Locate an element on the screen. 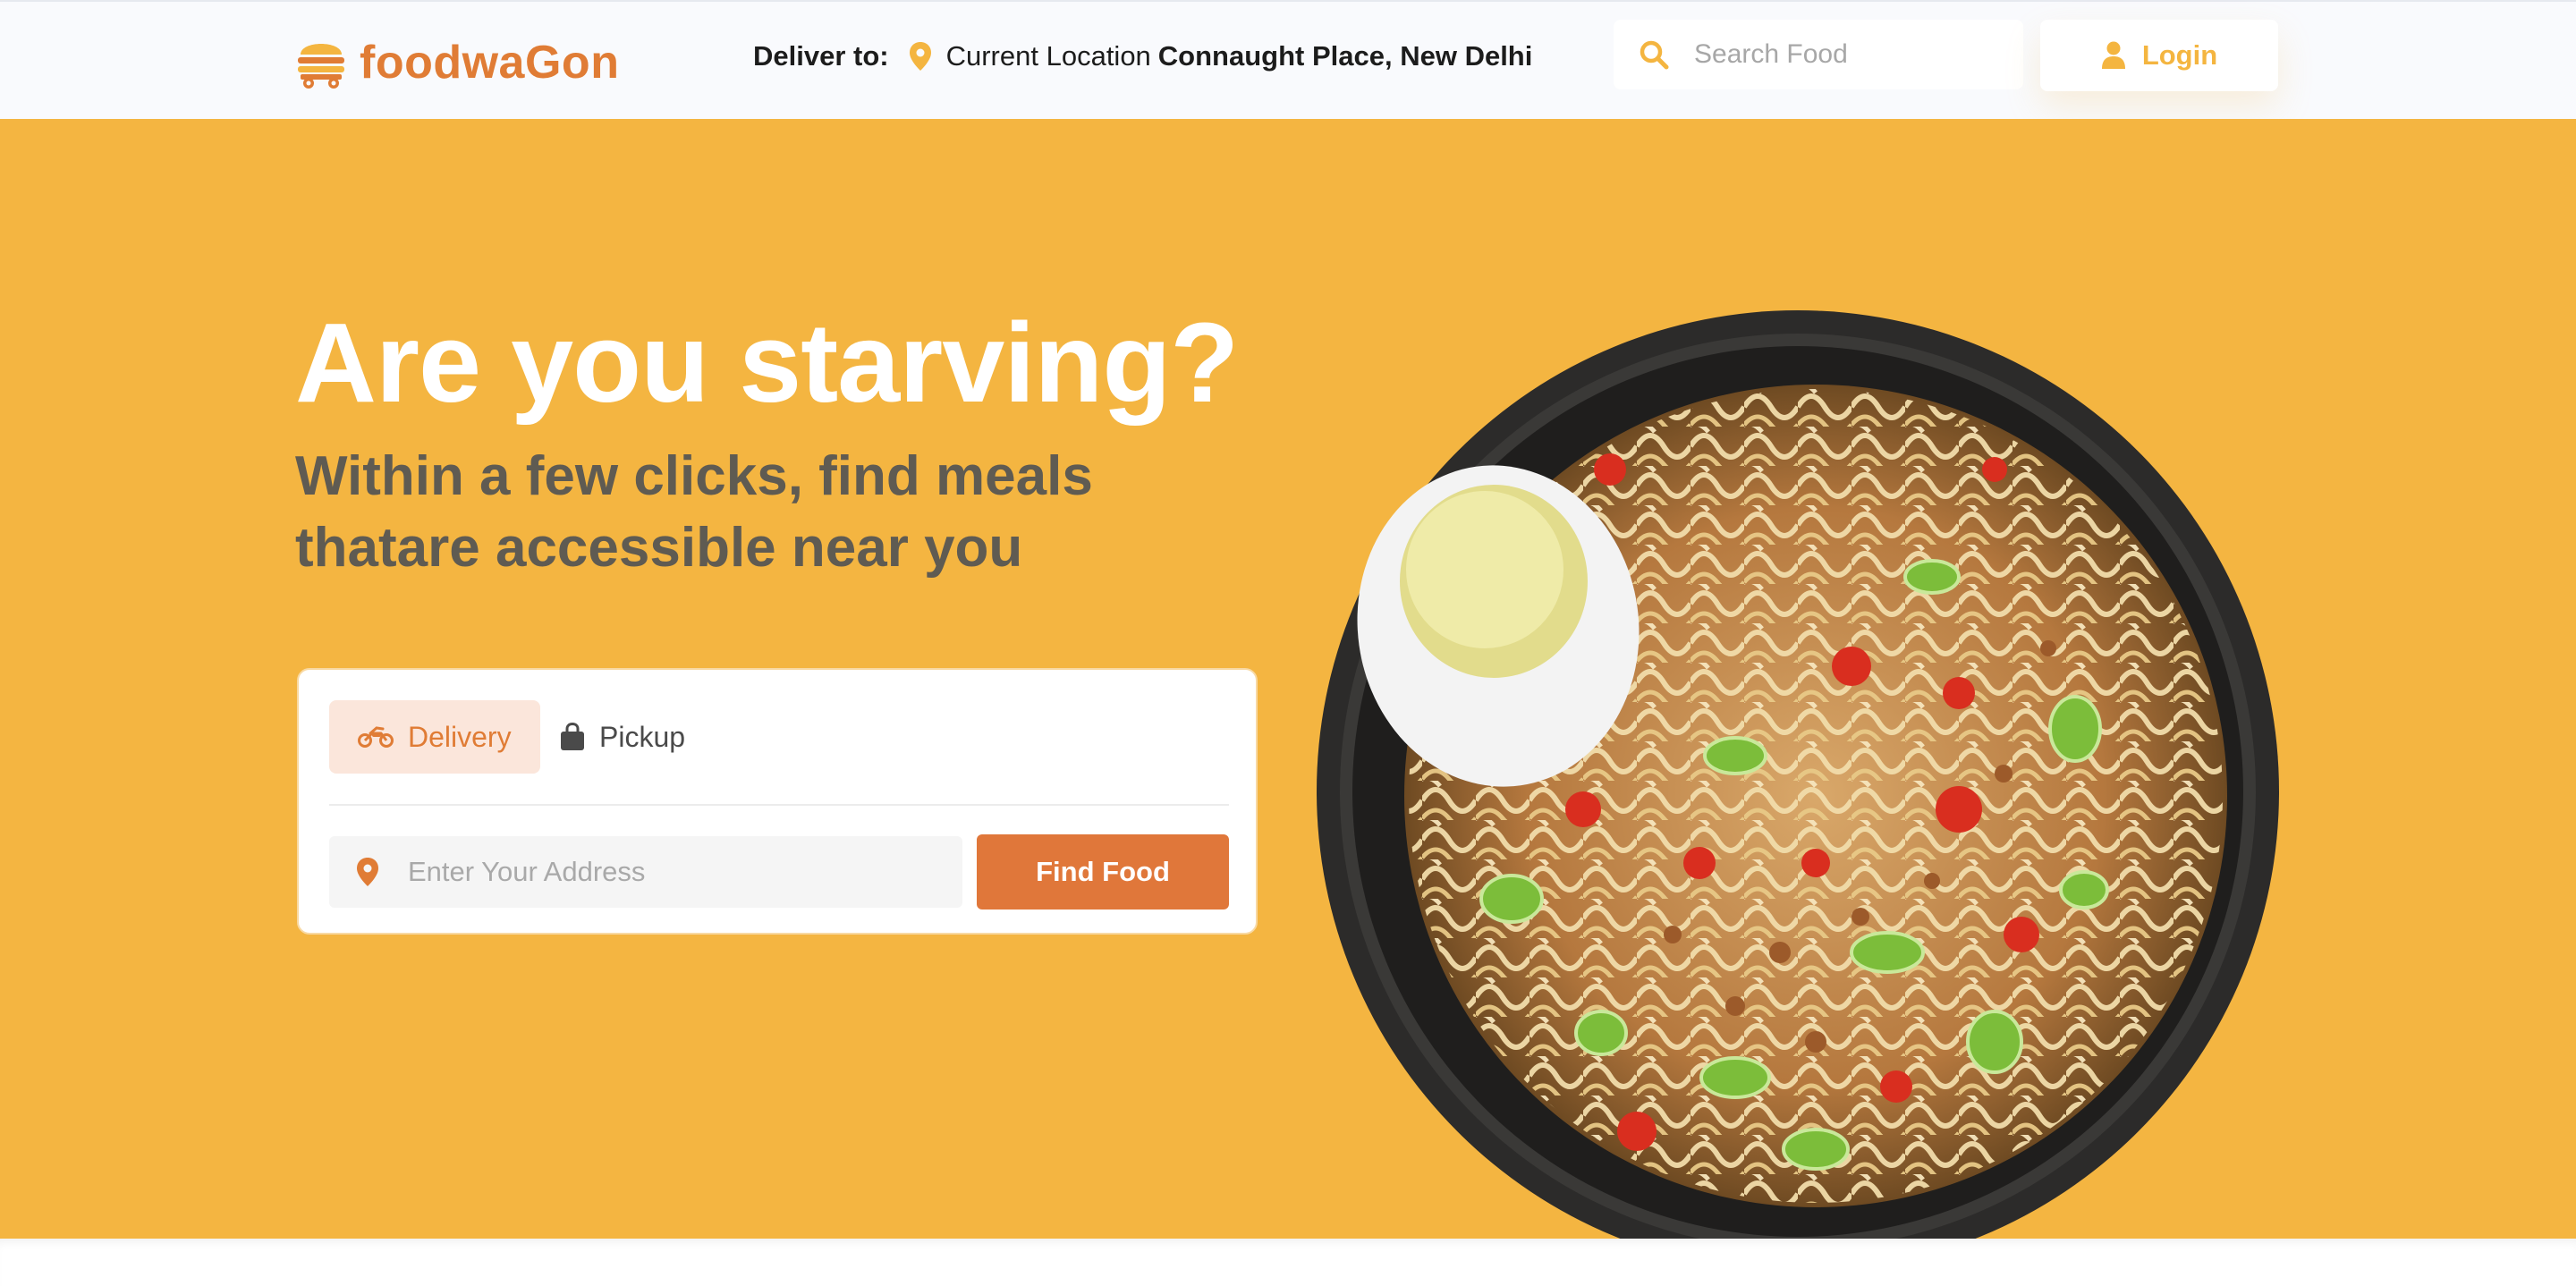  motorcycle-icon is located at coordinates (376, 737).